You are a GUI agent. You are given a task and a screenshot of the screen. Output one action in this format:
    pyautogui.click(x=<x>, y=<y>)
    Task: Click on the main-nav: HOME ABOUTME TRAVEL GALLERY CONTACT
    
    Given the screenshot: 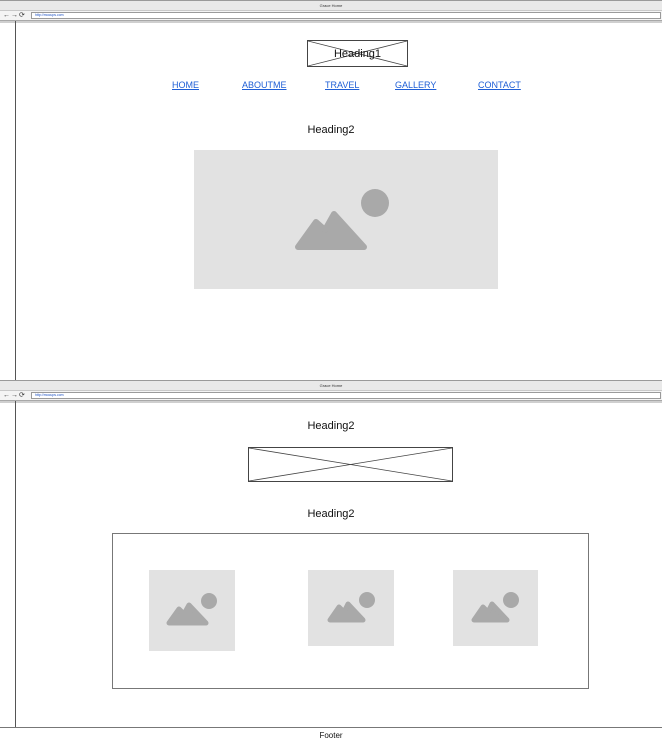 What is the action you would take?
    pyautogui.click(x=331, y=87)
    